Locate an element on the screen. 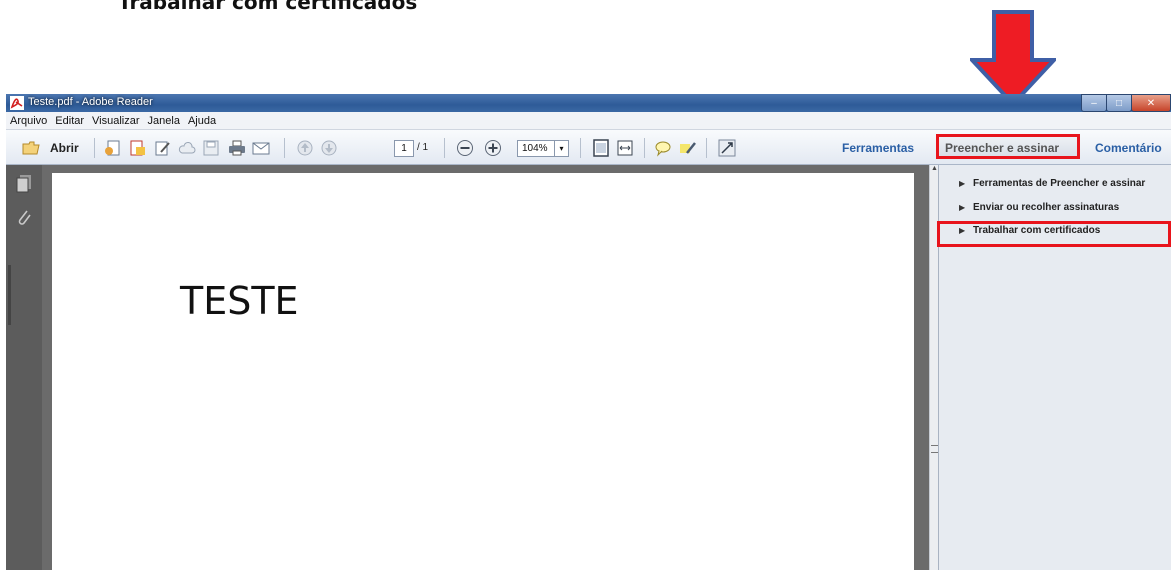  zoom-out-icon is located at coordinates (465, 148).